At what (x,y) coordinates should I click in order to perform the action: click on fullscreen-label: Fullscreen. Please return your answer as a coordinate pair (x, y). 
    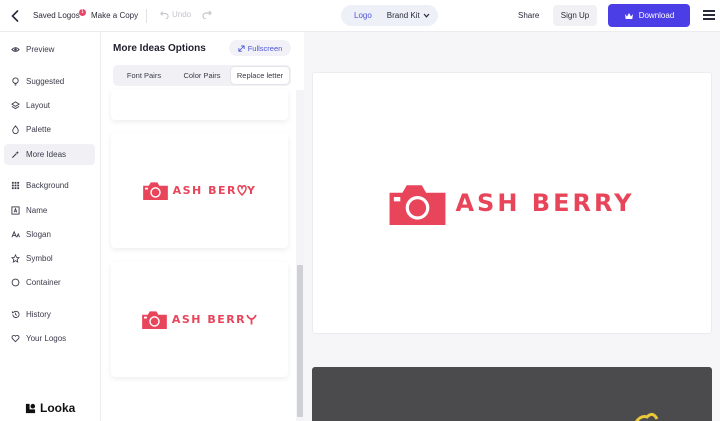
    Looking at the image, I should click on (265, 48).